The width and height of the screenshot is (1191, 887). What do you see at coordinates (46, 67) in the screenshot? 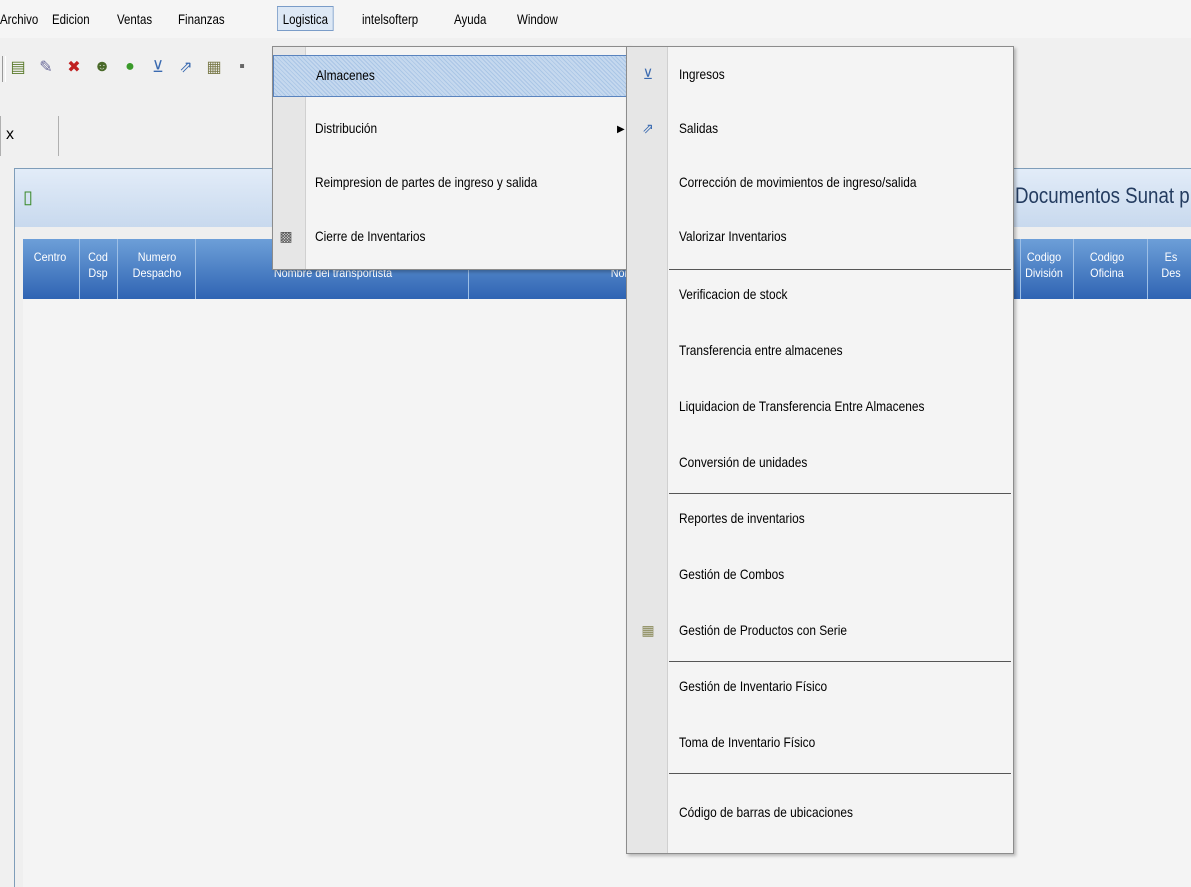
I see `edit-icon: ✎` at bounding box center [46, 67].